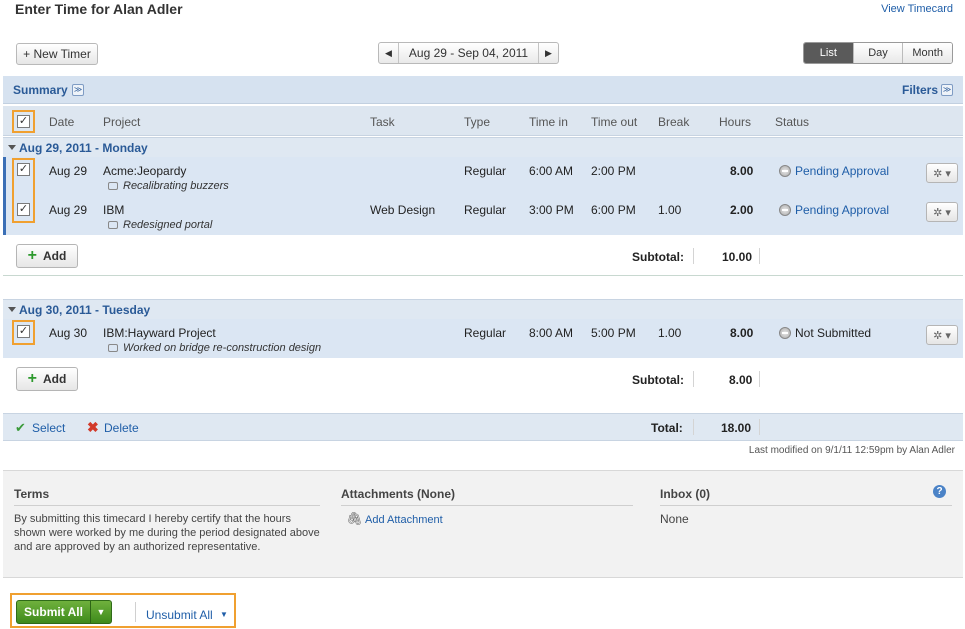 The width and height of the screenshot is (965, 629). What do you see at coordinates (613, 333) in the screenshot?
I see `entry-time-out: 5:00 PM` at bounding box center [613, 333].